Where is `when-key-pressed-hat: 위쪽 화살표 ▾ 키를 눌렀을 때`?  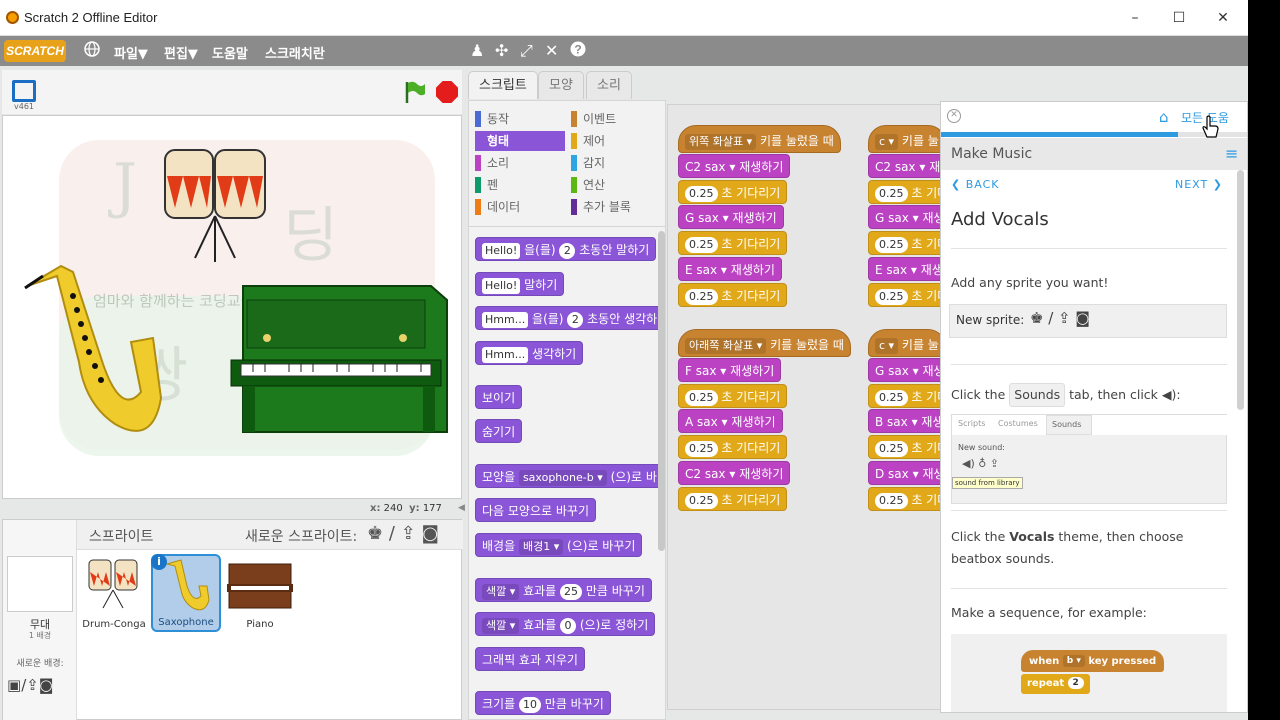
when-key-pressed-hat: 위쪽 화살표 ▾ 키를 눌렀을 때 is located at coordinates (759, 139).